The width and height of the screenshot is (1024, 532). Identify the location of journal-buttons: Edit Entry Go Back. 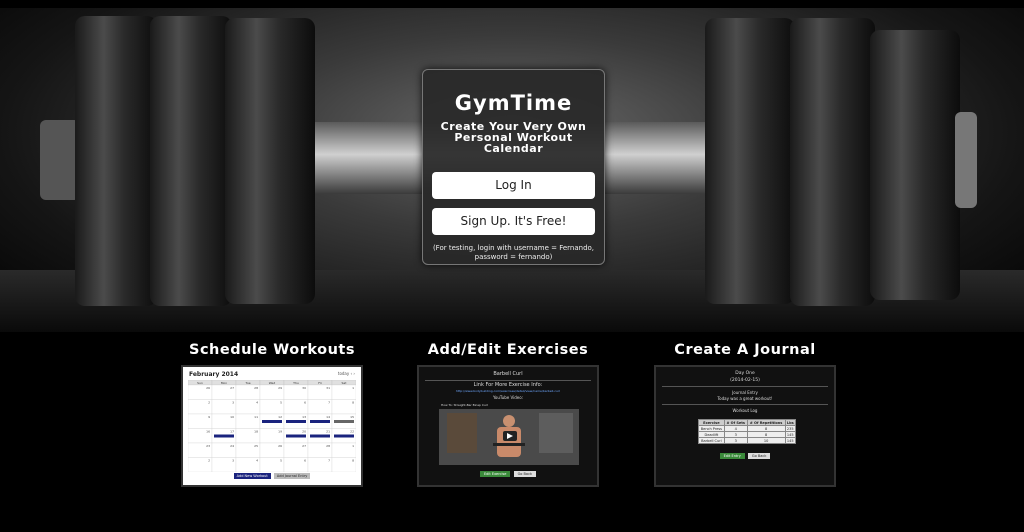
(745, 456).